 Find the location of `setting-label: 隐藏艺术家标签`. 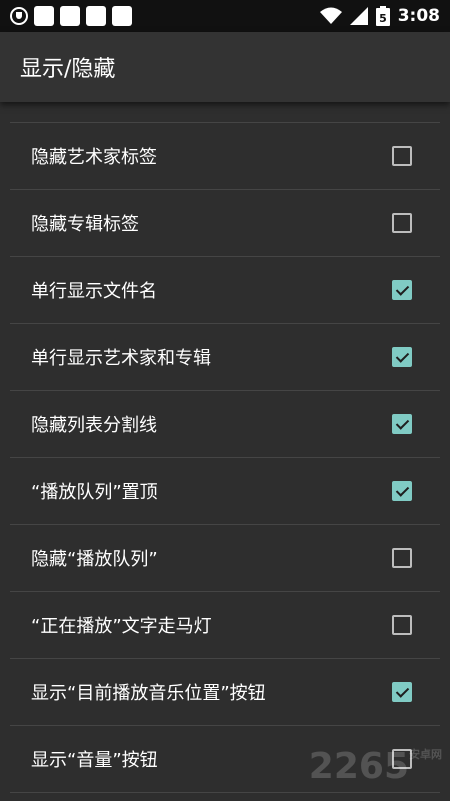

setting-label: 隐藏艺术家标签 is located at coordinates (94, 157).